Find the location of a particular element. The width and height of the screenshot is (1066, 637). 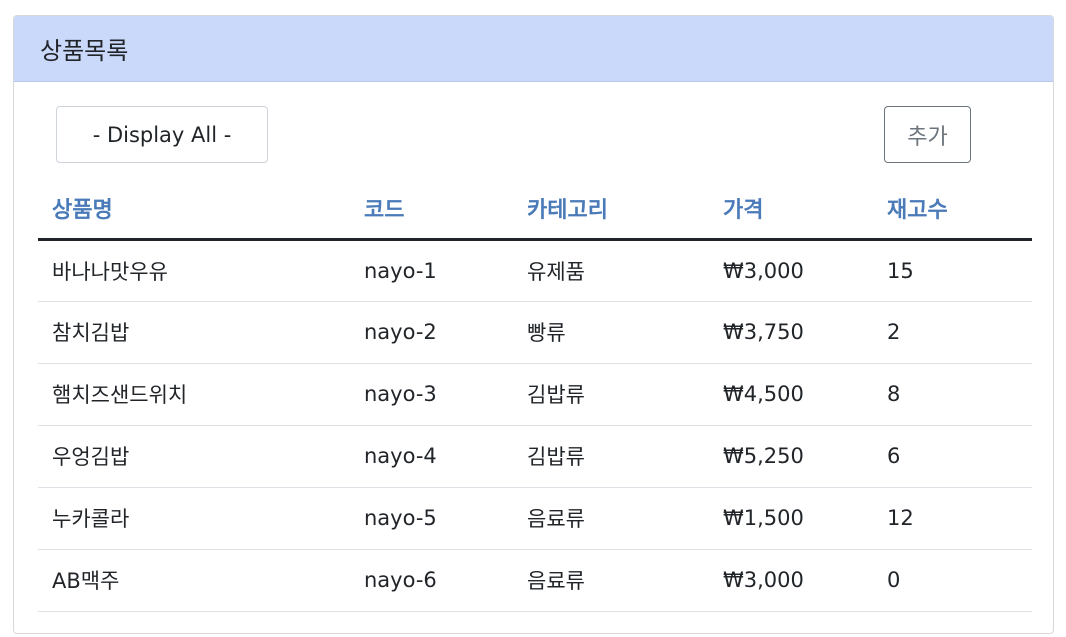

page-title: 상품목록 is located at coordinates (84, 51).